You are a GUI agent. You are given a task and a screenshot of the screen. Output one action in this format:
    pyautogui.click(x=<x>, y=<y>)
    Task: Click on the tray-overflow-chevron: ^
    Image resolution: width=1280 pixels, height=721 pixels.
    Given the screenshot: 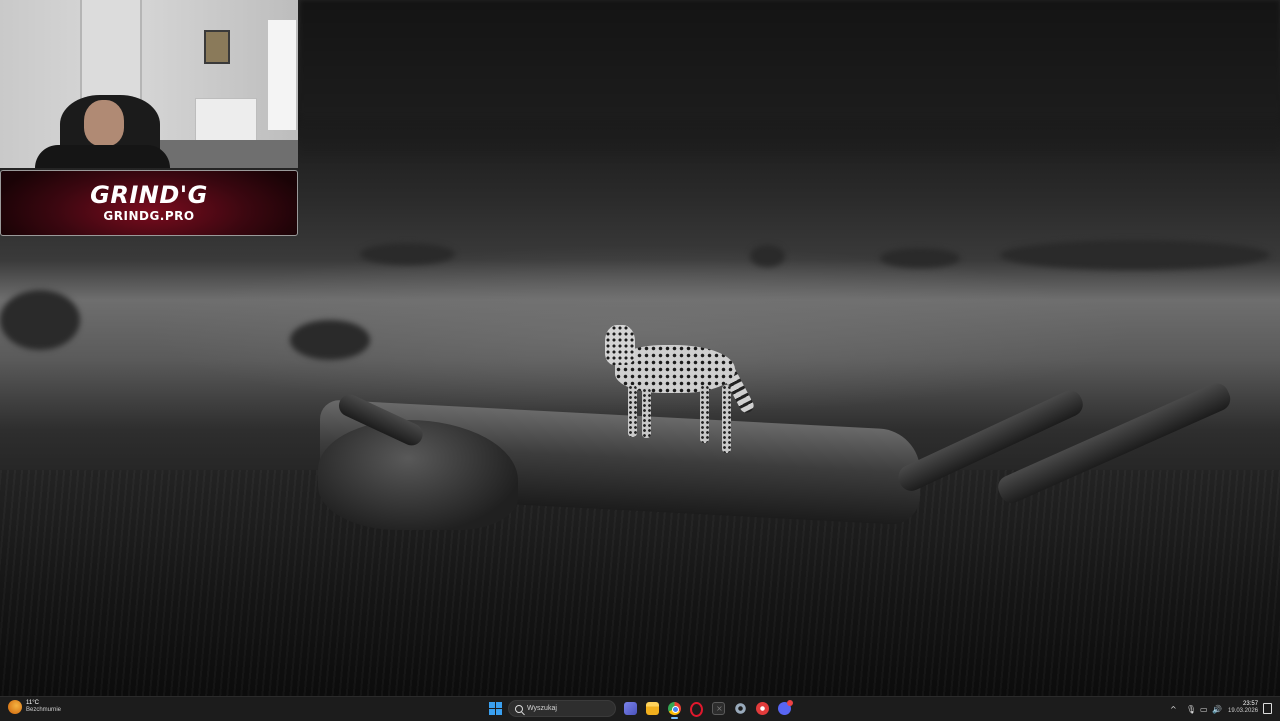 What is the action you would take?
    pyautogui.click(x=1173, y=709)
    